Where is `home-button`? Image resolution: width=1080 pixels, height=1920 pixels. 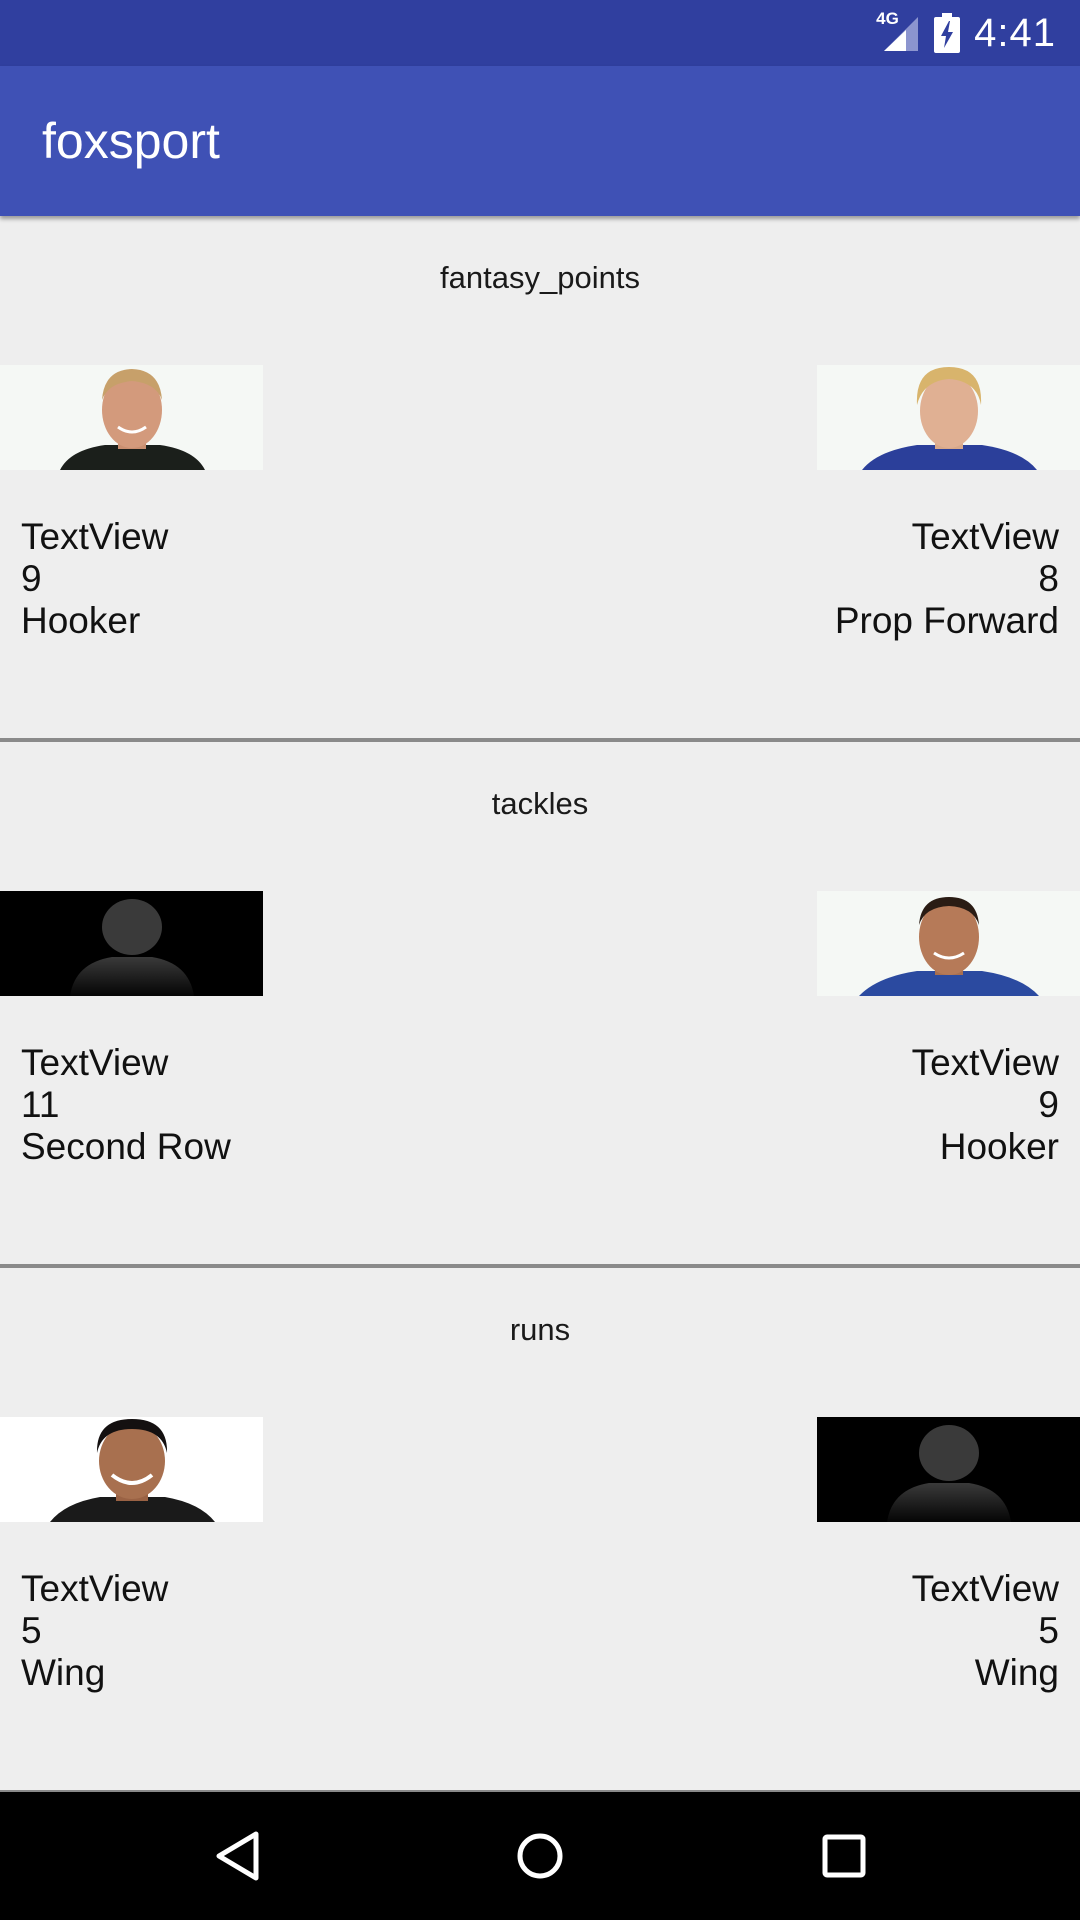 home-button is located at coordinates (540, 1856).